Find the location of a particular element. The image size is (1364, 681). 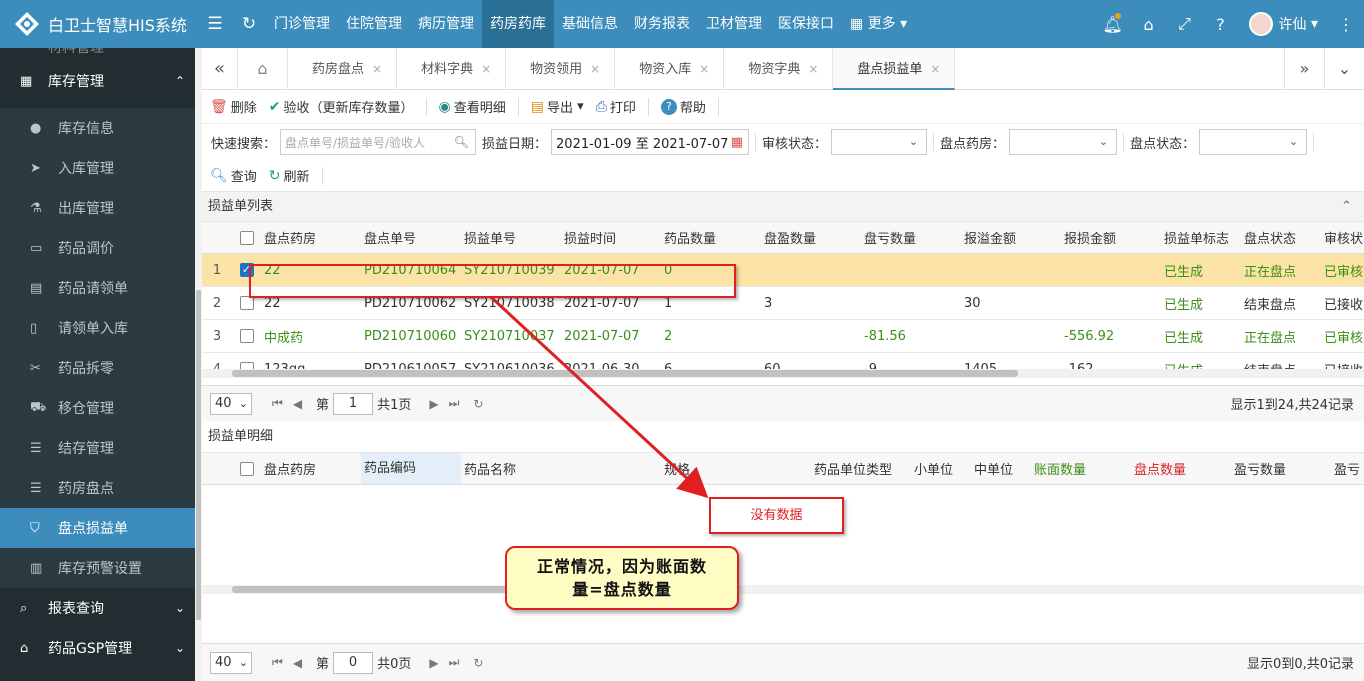

nav-more: ▦ 更多 ▾ is located at coordinates (878, 24).